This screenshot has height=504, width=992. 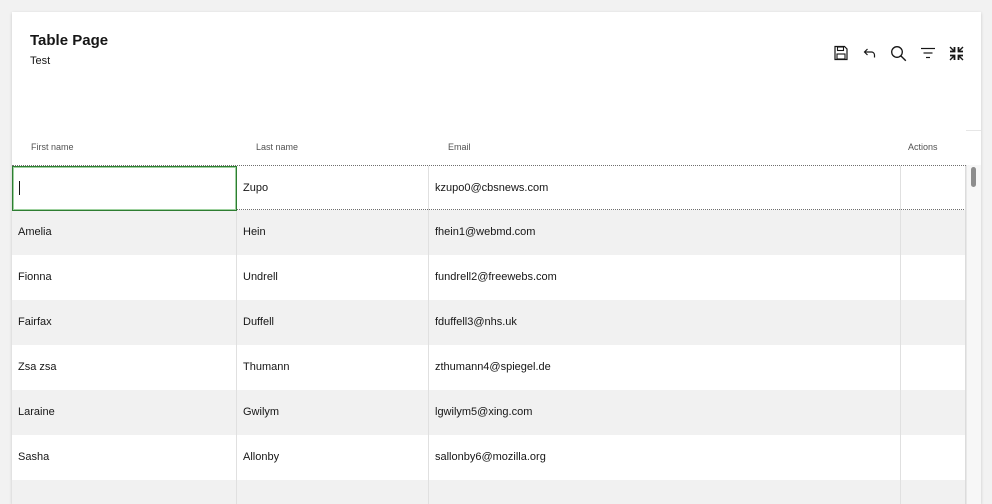 I want to click on search-button, so click(x=898, y=53).